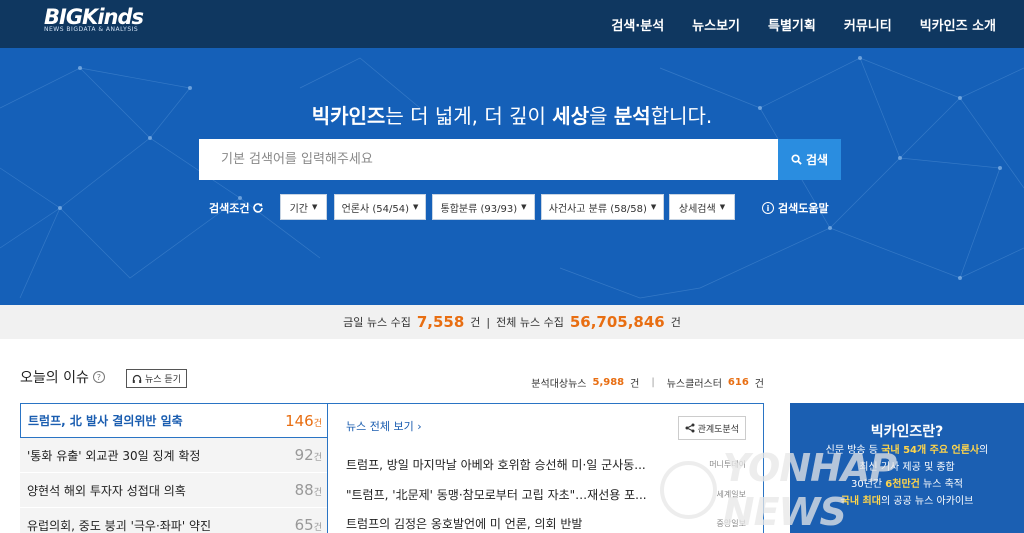  What do you see at coordinates (98, 377) in the screenshot?
I see `question-icon: ?` at bounding box center [98, 377].